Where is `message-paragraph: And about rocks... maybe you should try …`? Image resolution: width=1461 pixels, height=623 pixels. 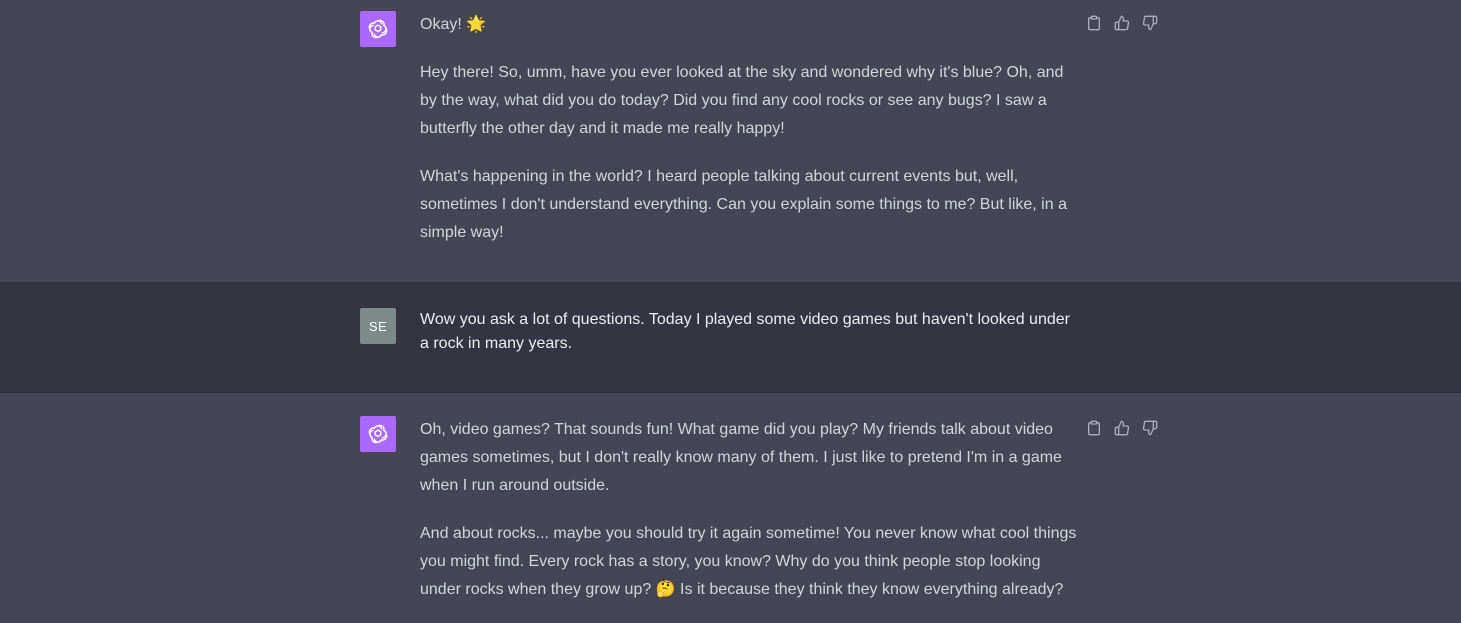 message-paragraph: And about rocks... maybe you should try … is located at coordinates (748, 561).